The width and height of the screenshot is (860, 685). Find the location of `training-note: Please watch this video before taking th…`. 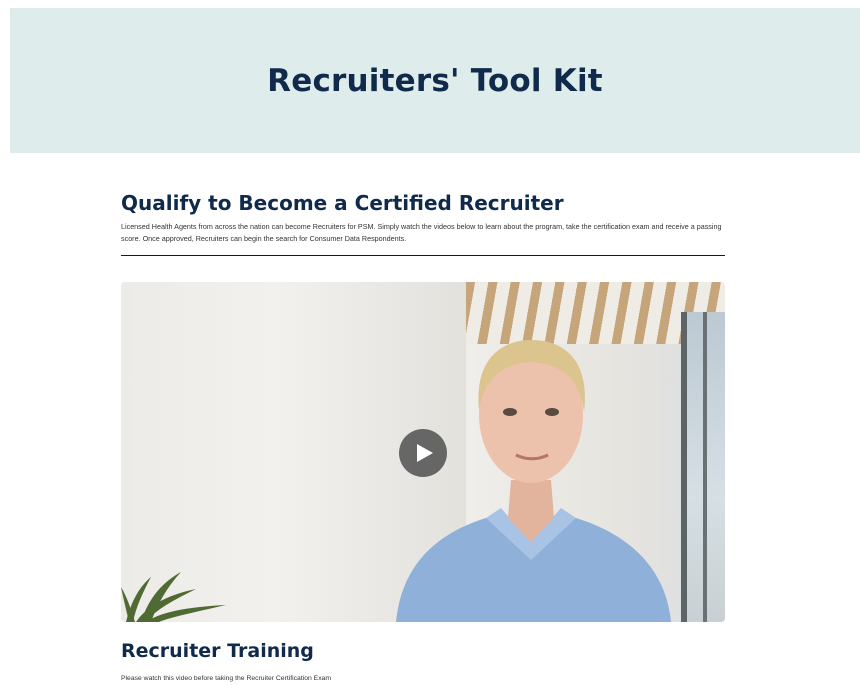

training-note: Please watch this video before taking th… is located at coordinates (226, 678).